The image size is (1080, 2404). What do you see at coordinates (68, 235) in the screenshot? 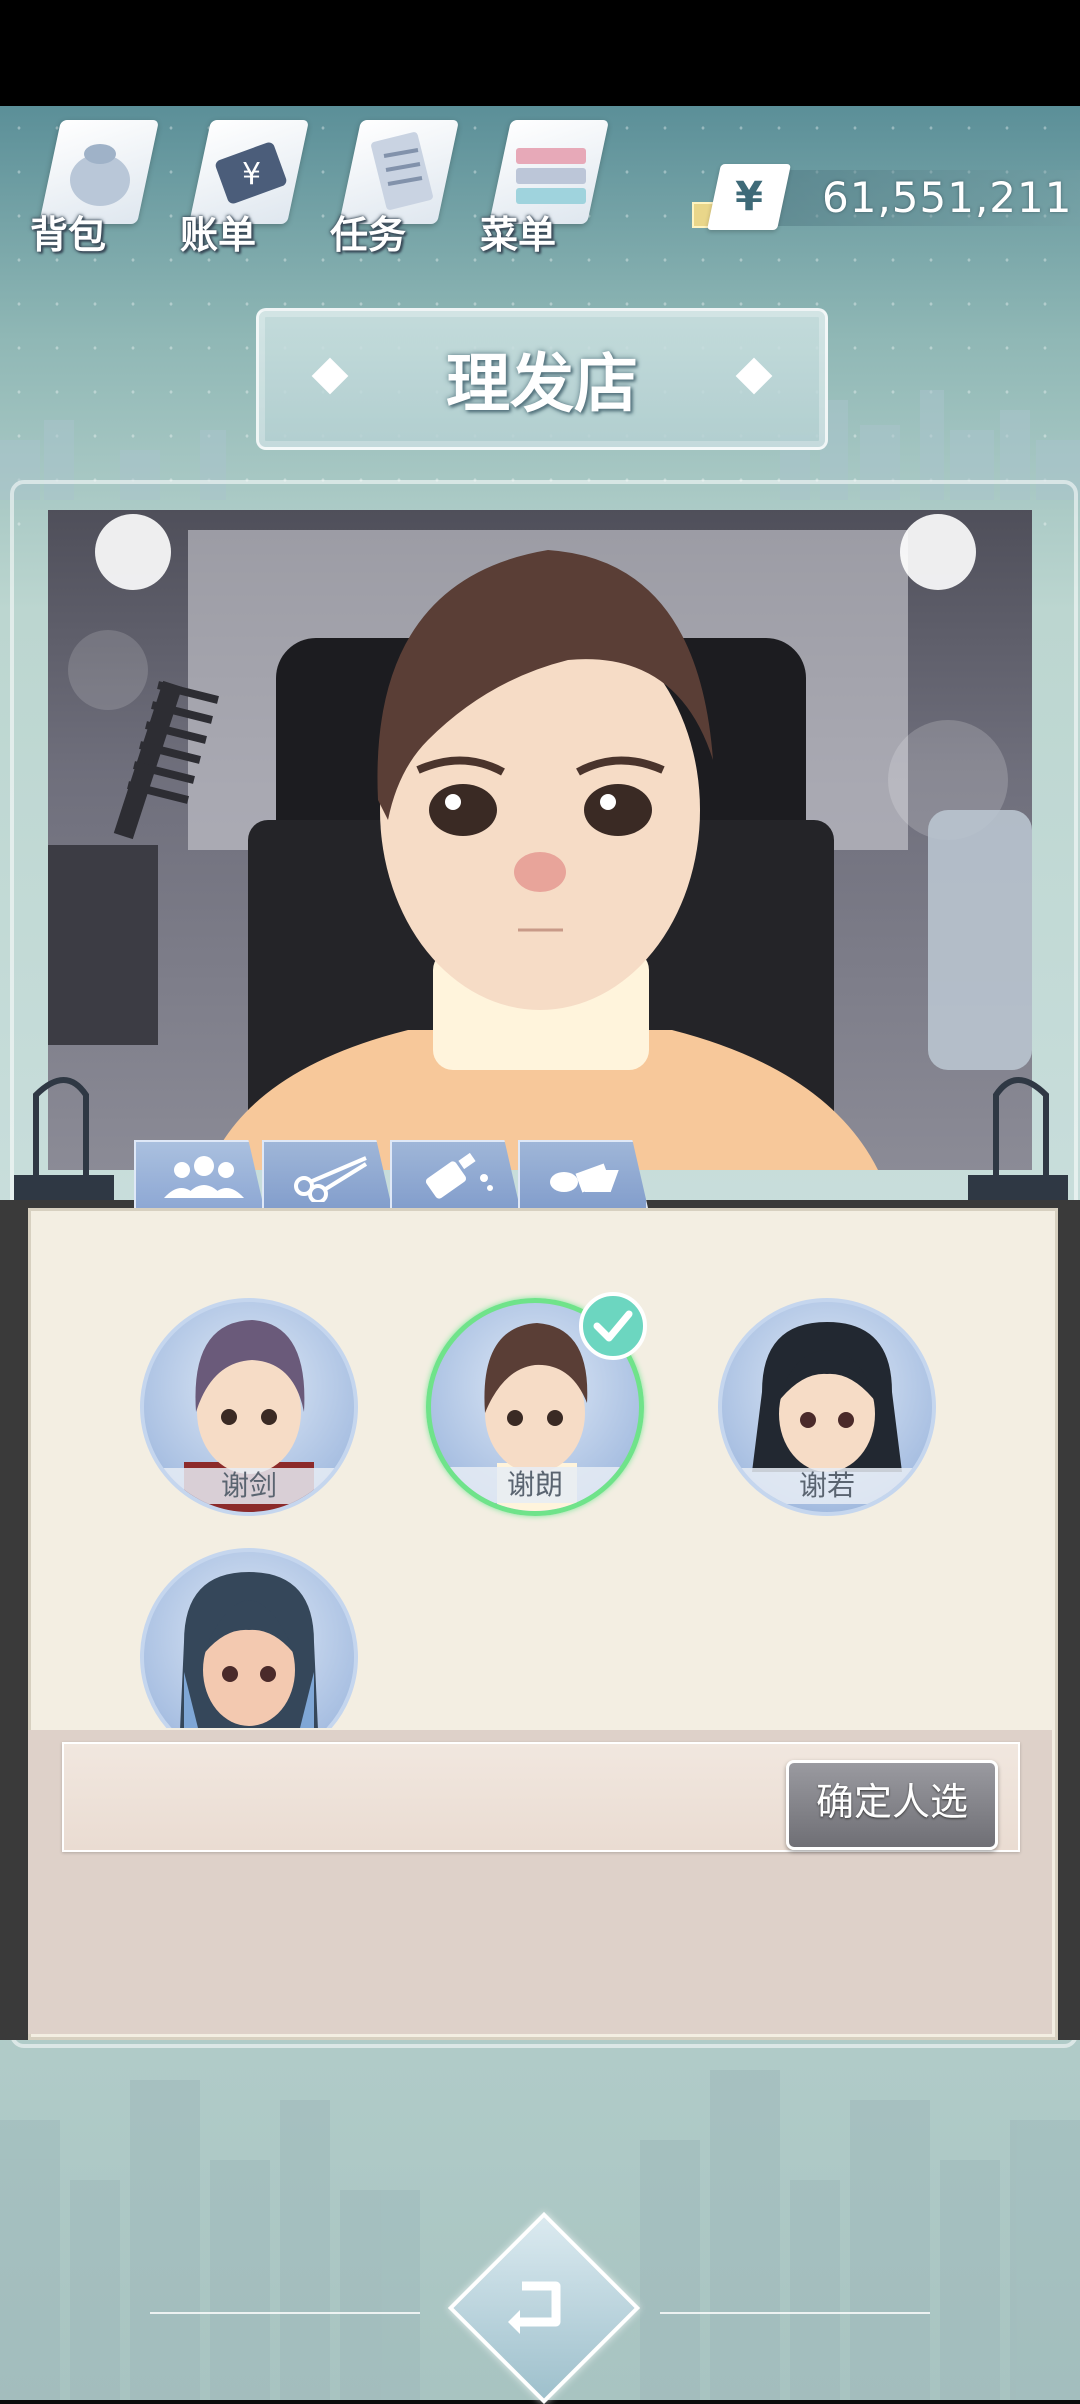
I see `backpack-label: 背包` at bounding box center [68, 235].